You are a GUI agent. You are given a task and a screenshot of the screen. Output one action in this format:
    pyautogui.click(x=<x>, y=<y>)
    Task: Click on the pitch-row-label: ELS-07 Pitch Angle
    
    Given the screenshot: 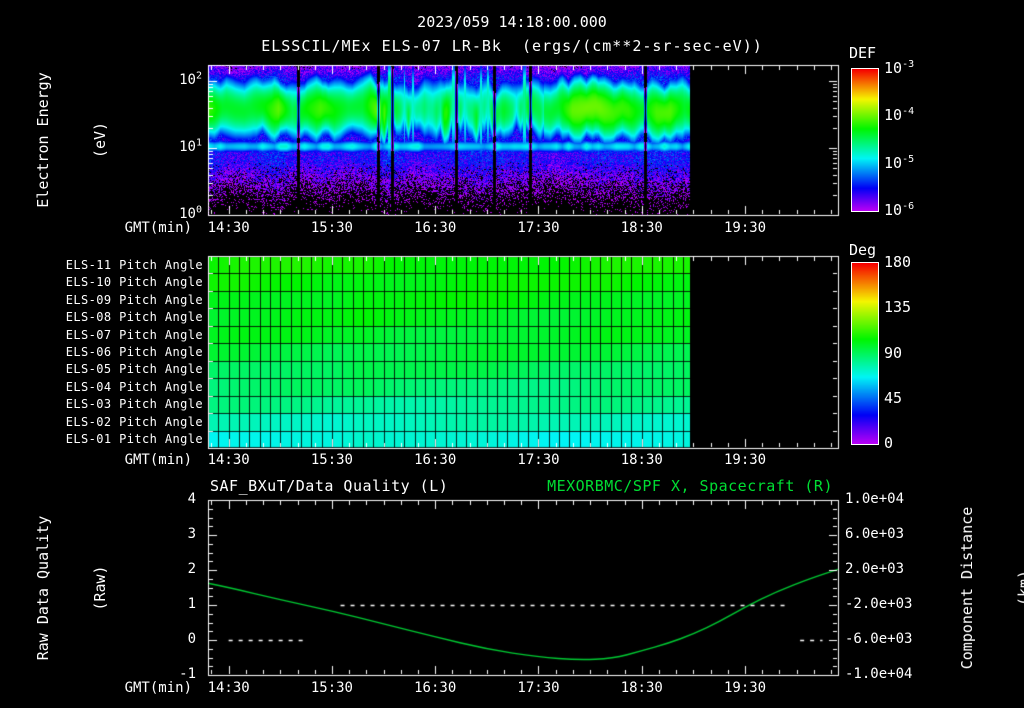 What is the action you would take?
    pyautogui.click(x=134, y=334)
    